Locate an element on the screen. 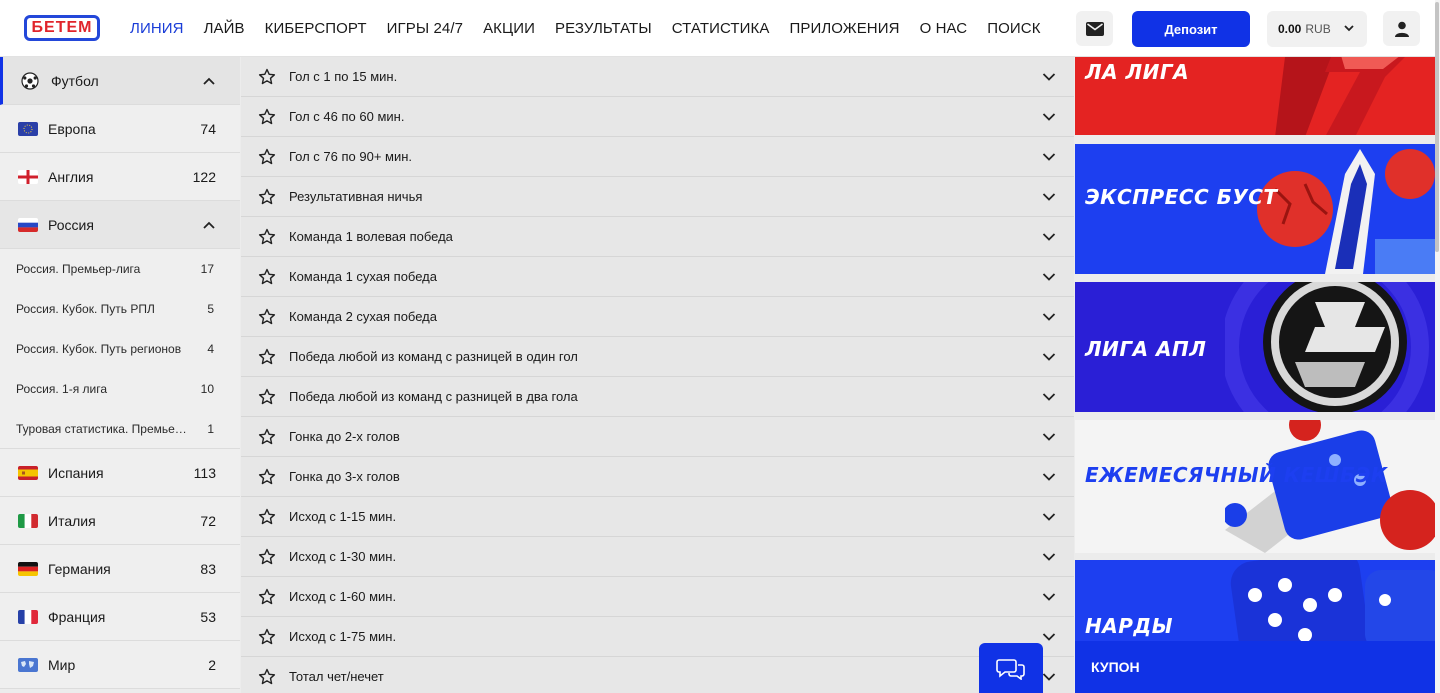 This screenshot has height=693, width=1440. nav-live: ЛАЙВ is located at coordinates (224, 28).